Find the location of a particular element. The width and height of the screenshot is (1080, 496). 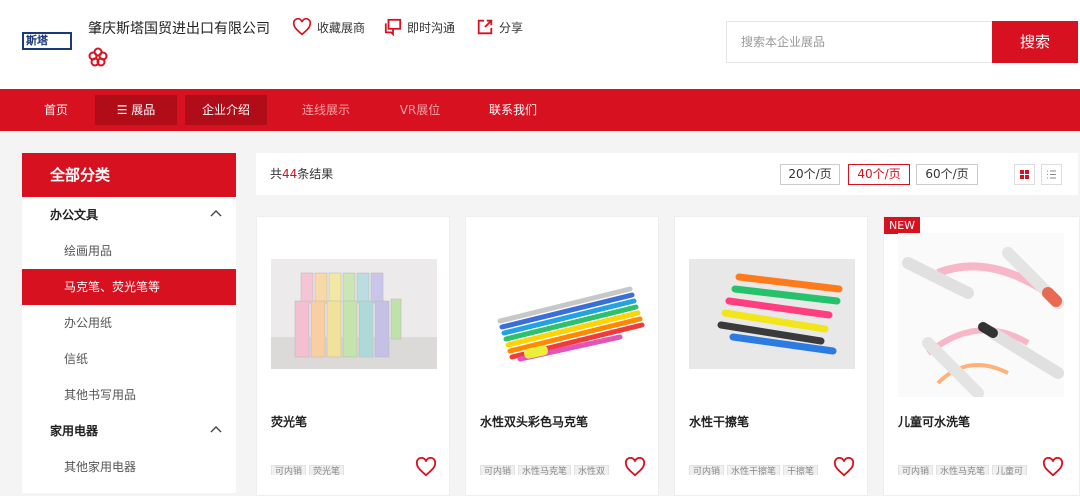

share-icon is located at coordinates (485, 27).